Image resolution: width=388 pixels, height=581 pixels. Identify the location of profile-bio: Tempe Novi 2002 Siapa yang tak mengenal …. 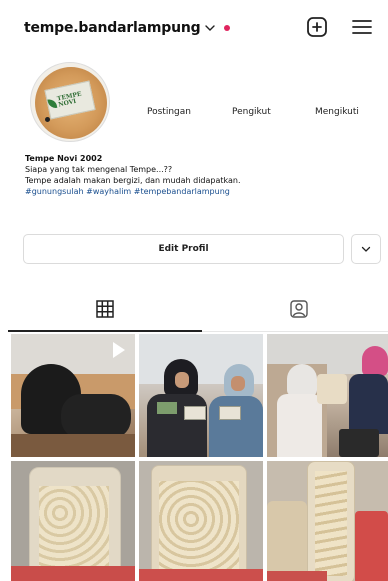
(195, 175).